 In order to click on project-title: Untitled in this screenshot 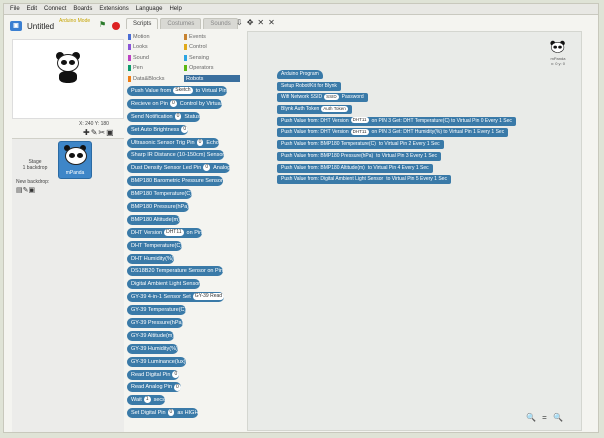, I will do `click(40, 26)`.